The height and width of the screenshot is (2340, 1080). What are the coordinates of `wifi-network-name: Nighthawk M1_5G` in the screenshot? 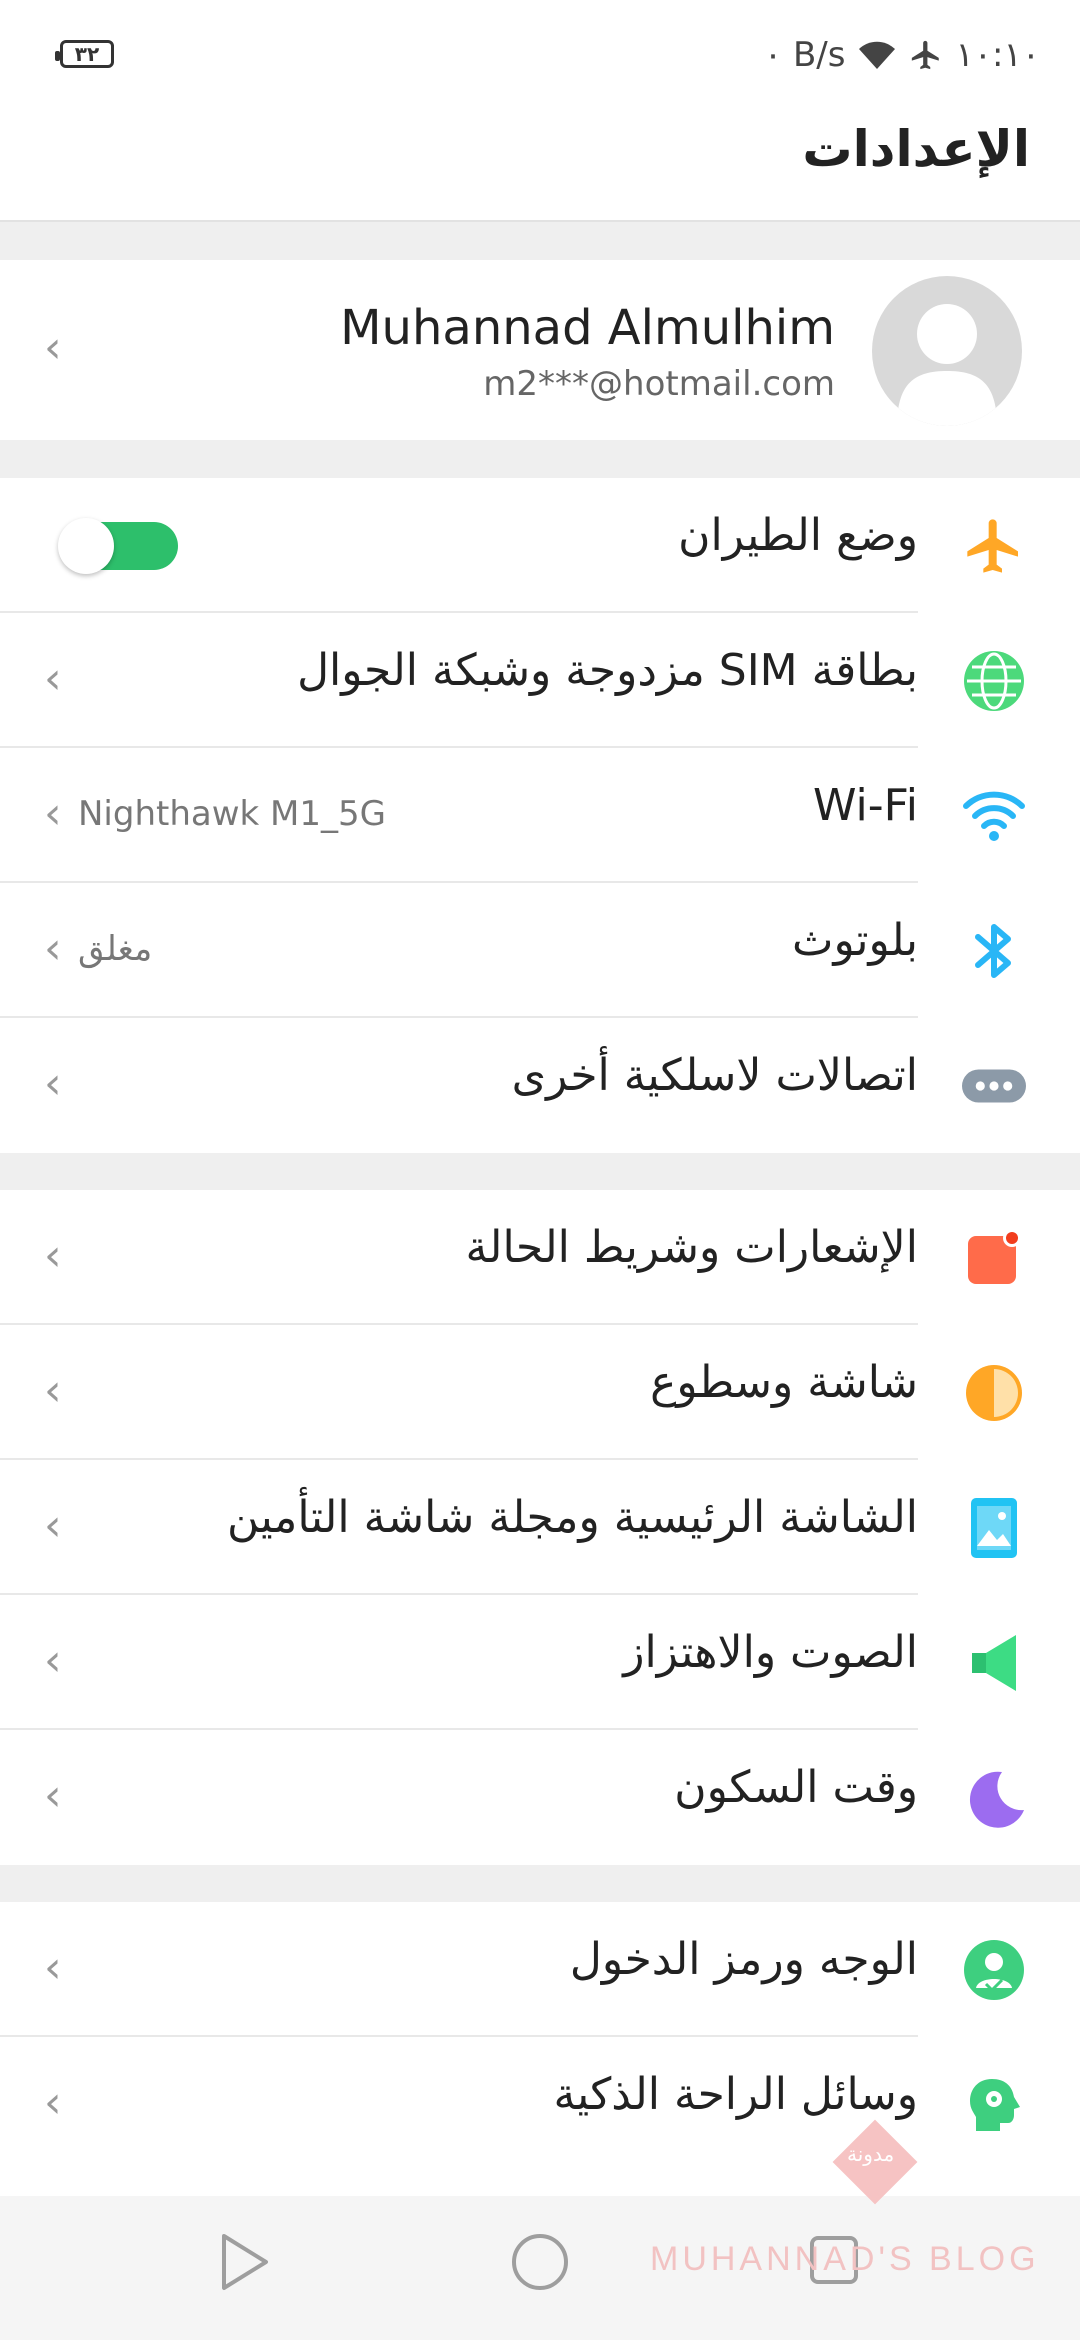 It's located at (232, 814).